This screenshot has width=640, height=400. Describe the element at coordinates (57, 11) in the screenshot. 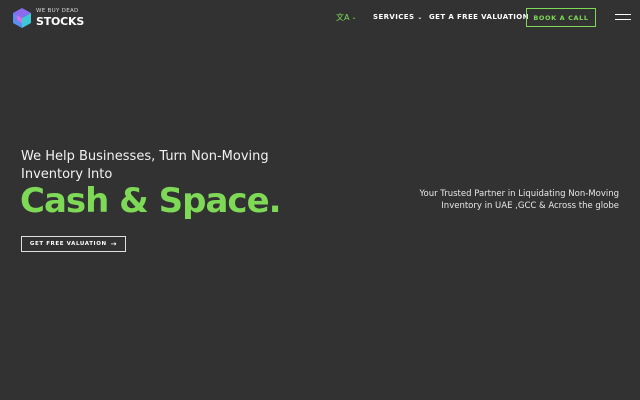

I see `brand-small-text: WE BUY DEAD` at that location.